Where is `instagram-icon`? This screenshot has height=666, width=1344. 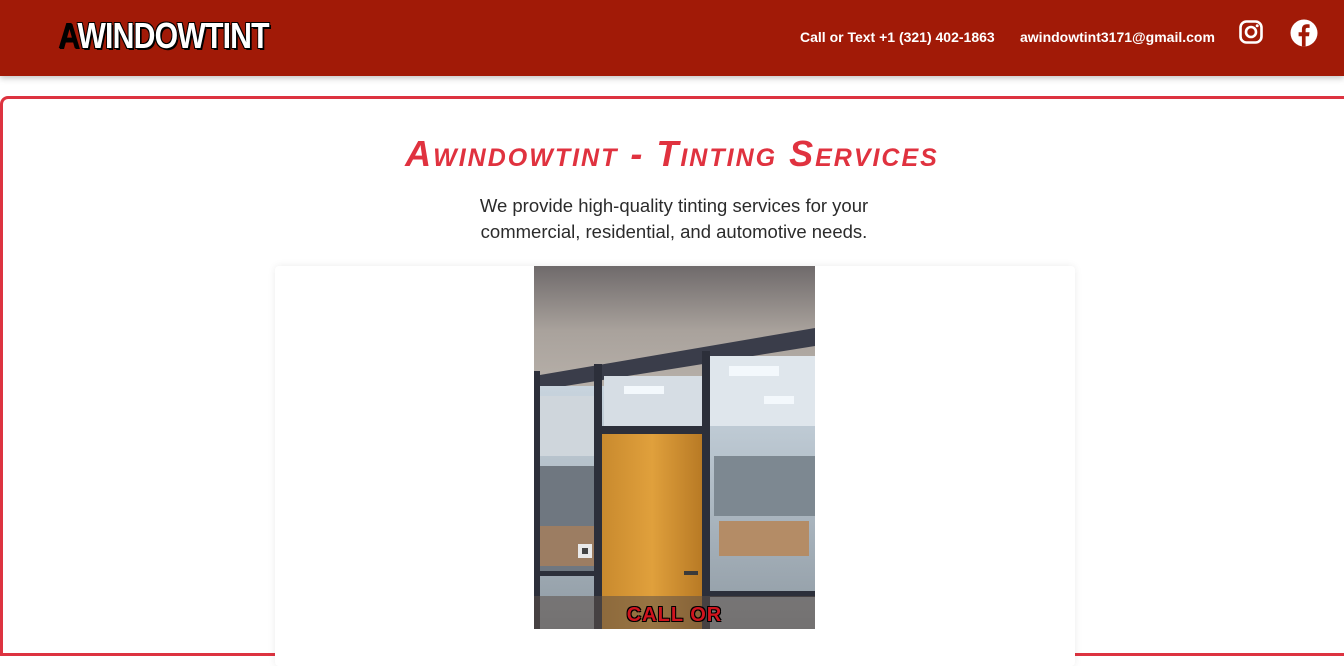
instagram-icon is located at coordinates (1251, 32).